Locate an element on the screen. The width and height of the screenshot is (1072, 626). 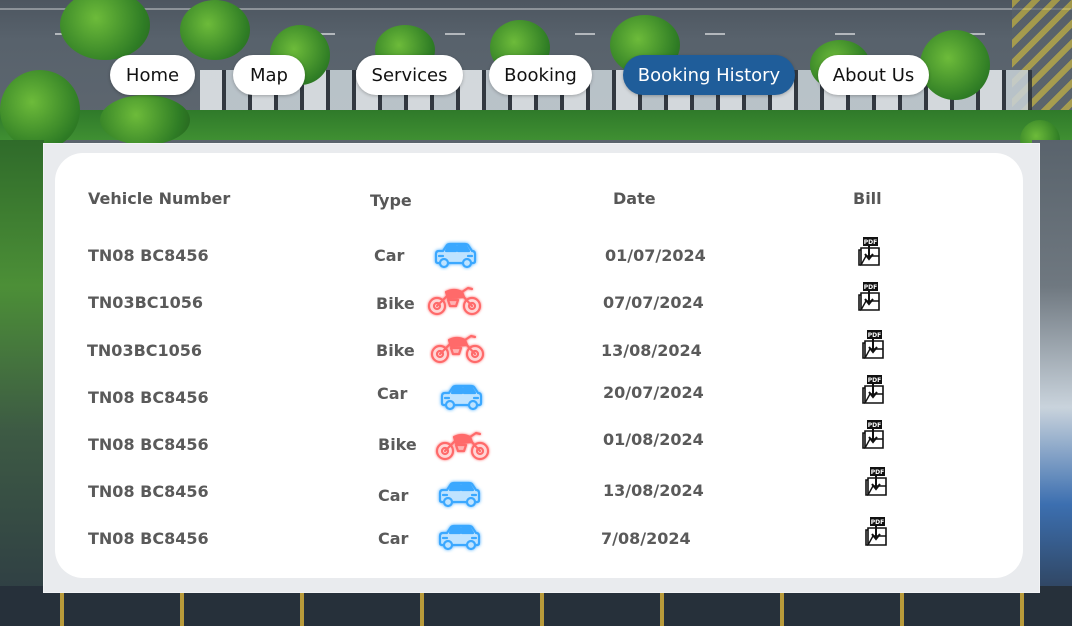
nav-booking-history: Booking History is located at coordinates (709, 75).